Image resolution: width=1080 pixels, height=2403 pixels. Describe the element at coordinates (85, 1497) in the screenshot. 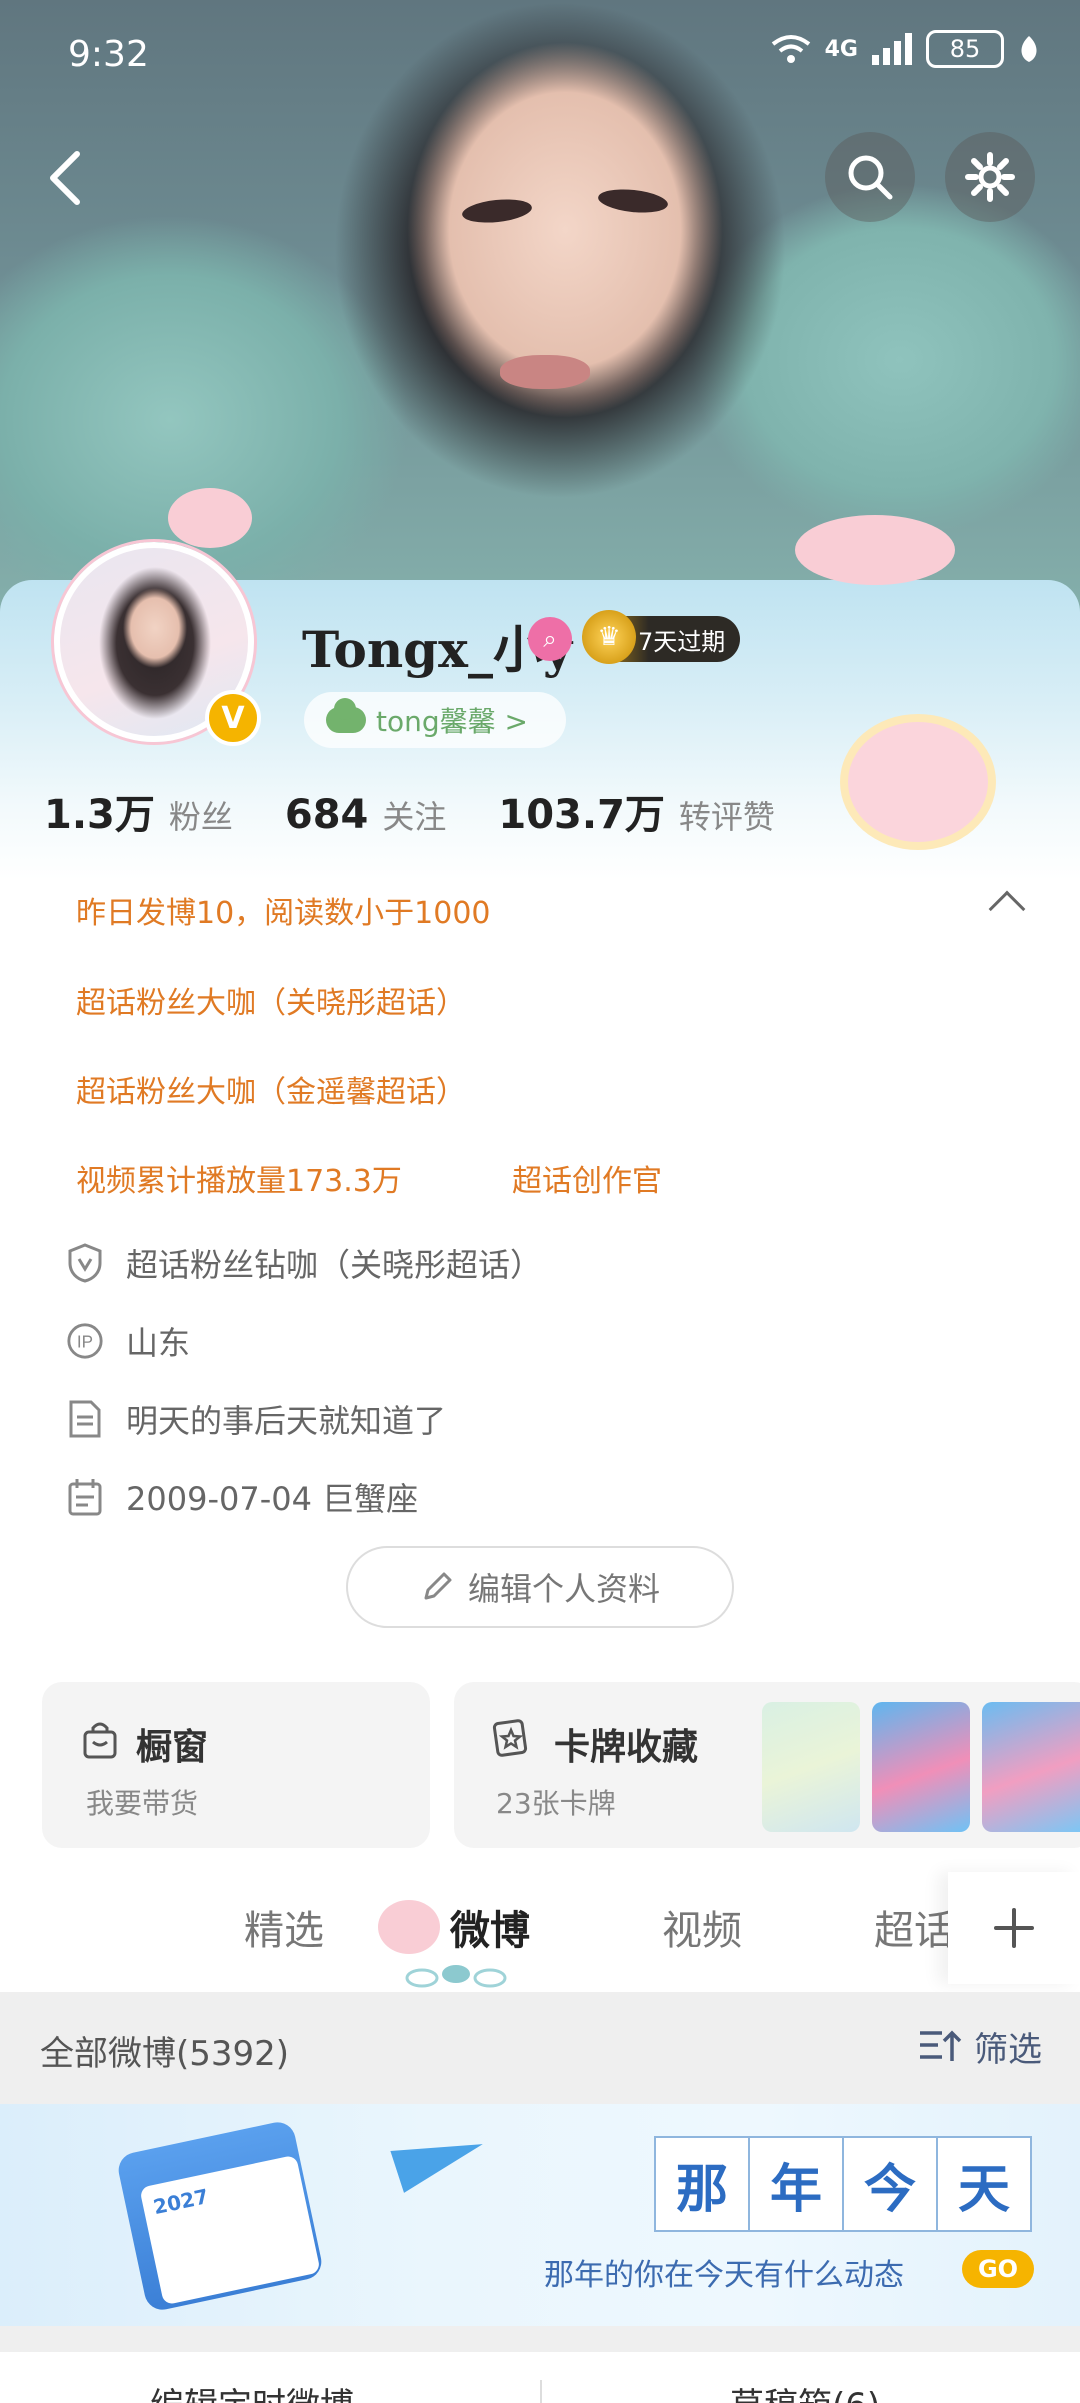

I see `calendar-icon` at that location.